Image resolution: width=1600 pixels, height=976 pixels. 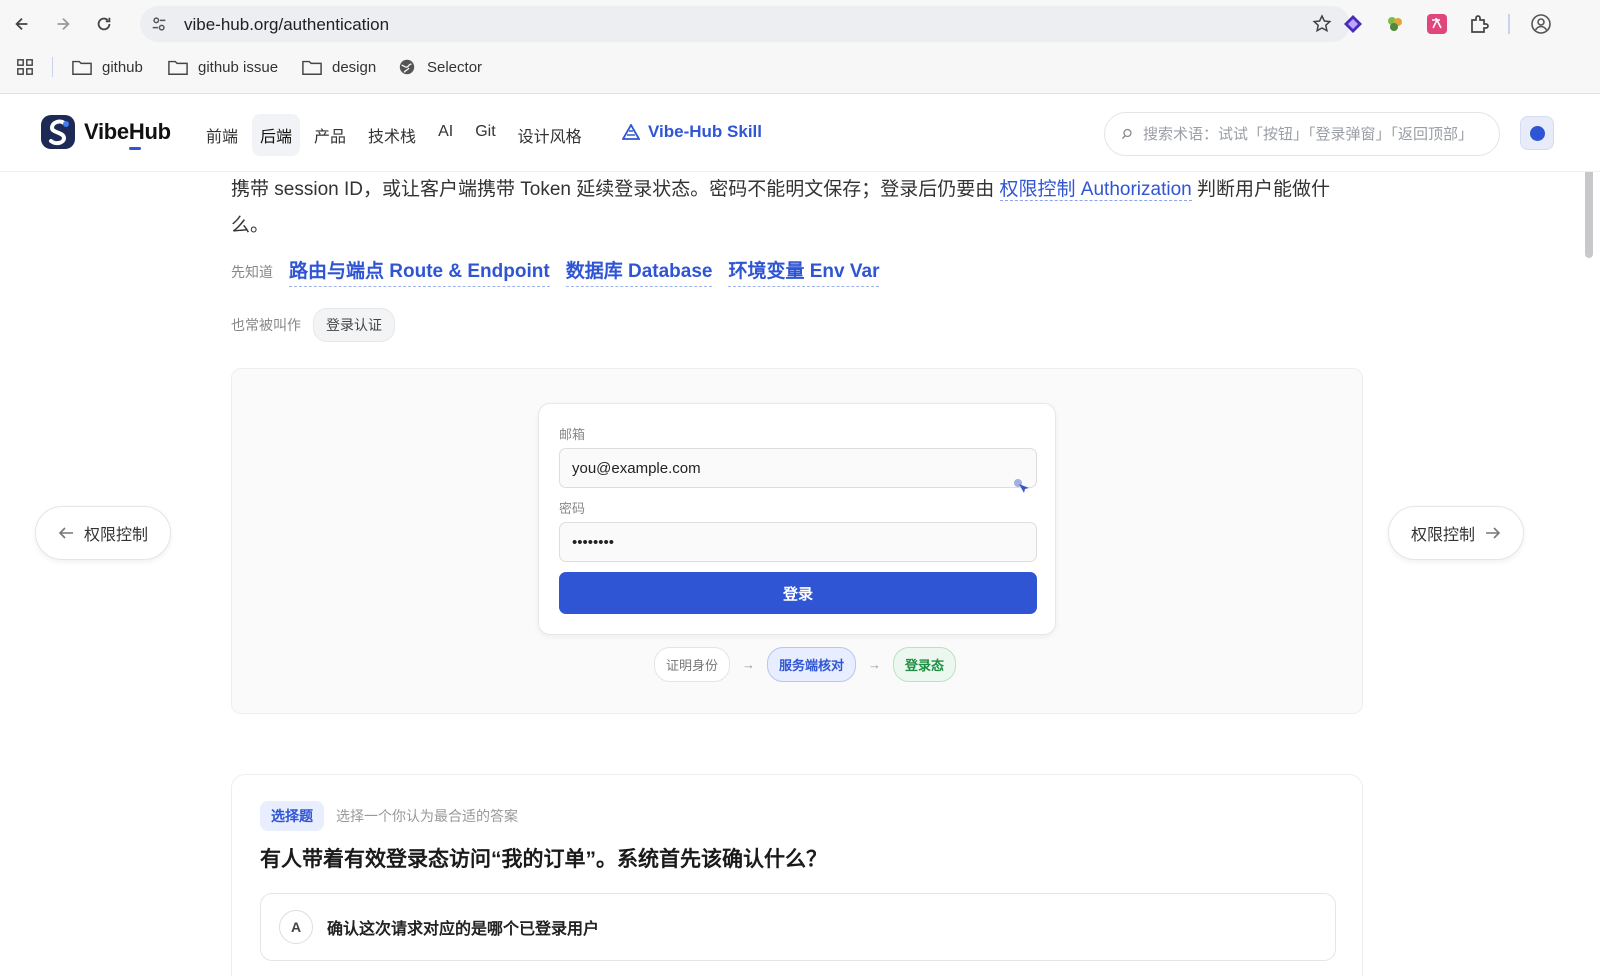 What do you see at coordinates (63, 24) in the screenshot?
I see `forward-icon` at bounding box center [63, 24].